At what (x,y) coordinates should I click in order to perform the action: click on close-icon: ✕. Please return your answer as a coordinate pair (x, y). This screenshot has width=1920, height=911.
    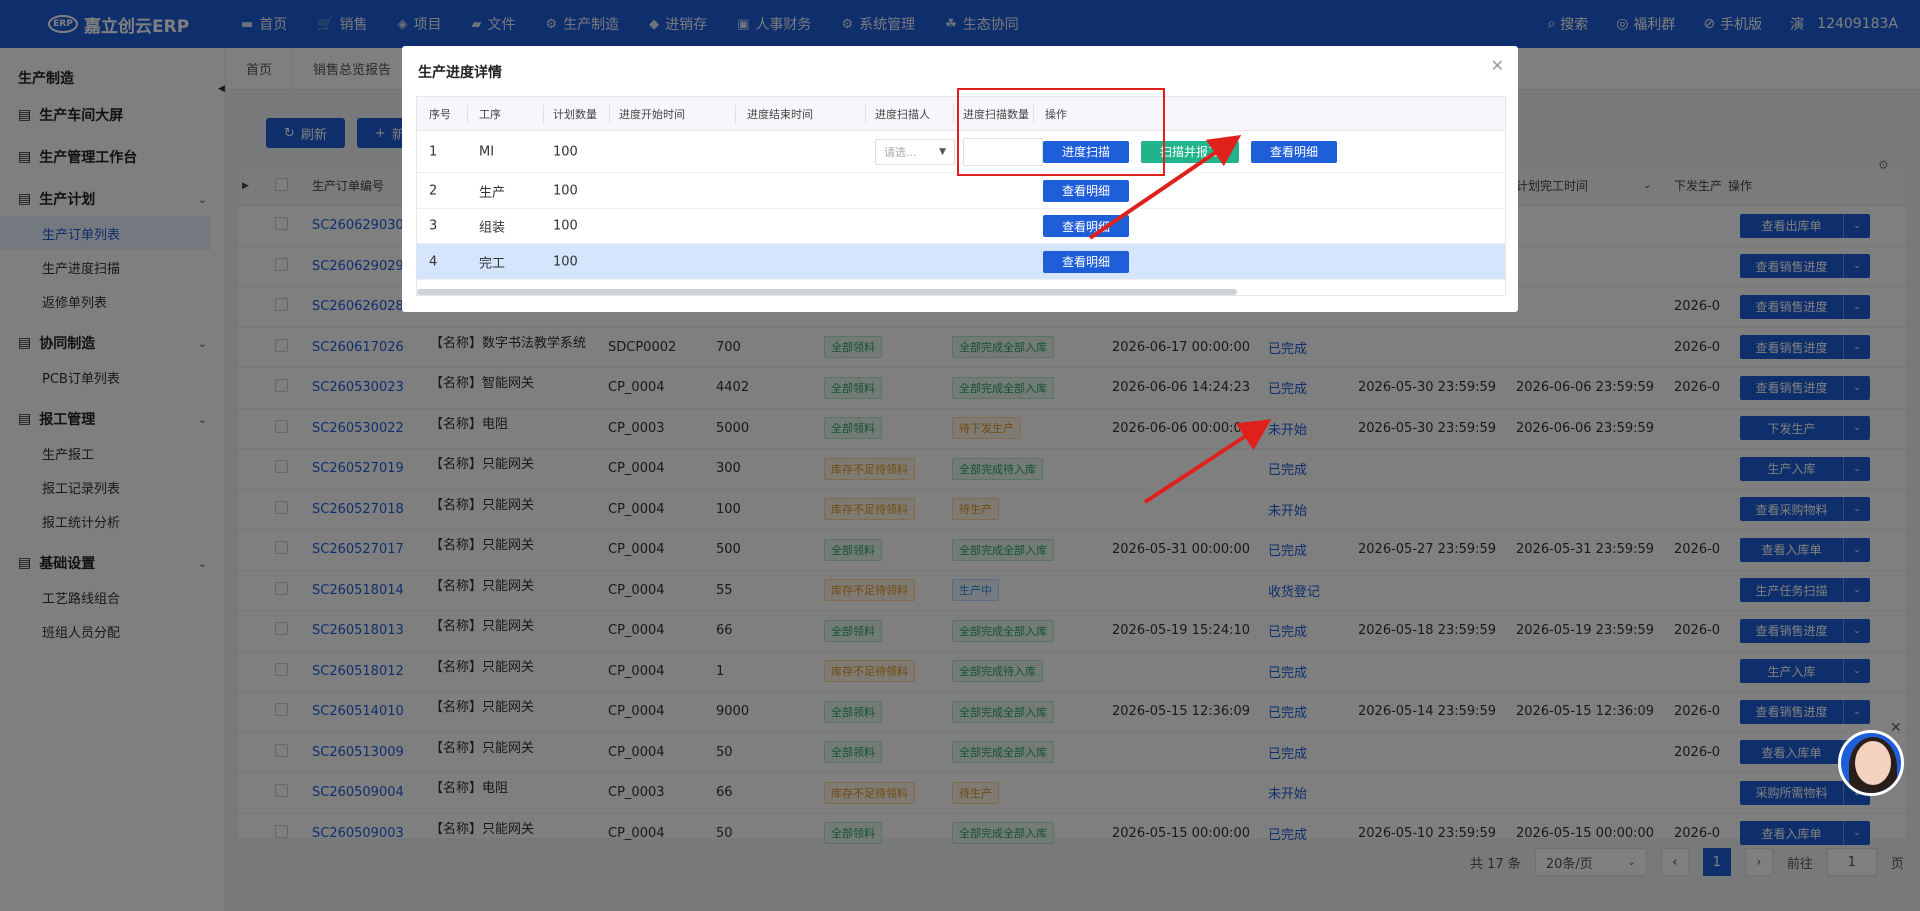
    Looking at the image, I should click on (1497, 65).